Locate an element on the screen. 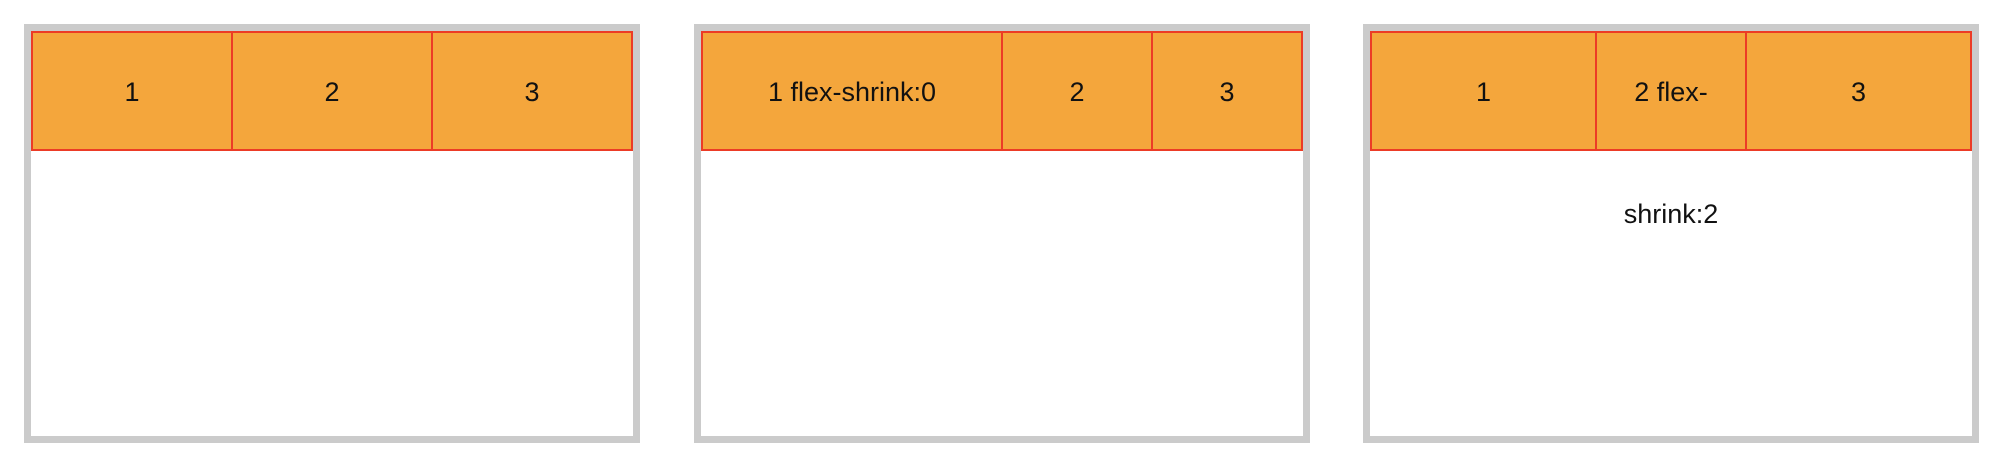 The image size is (2002, 470). flex-row: 1 2 flex- shrink:2 3 is located at coordinates (1671, 130).